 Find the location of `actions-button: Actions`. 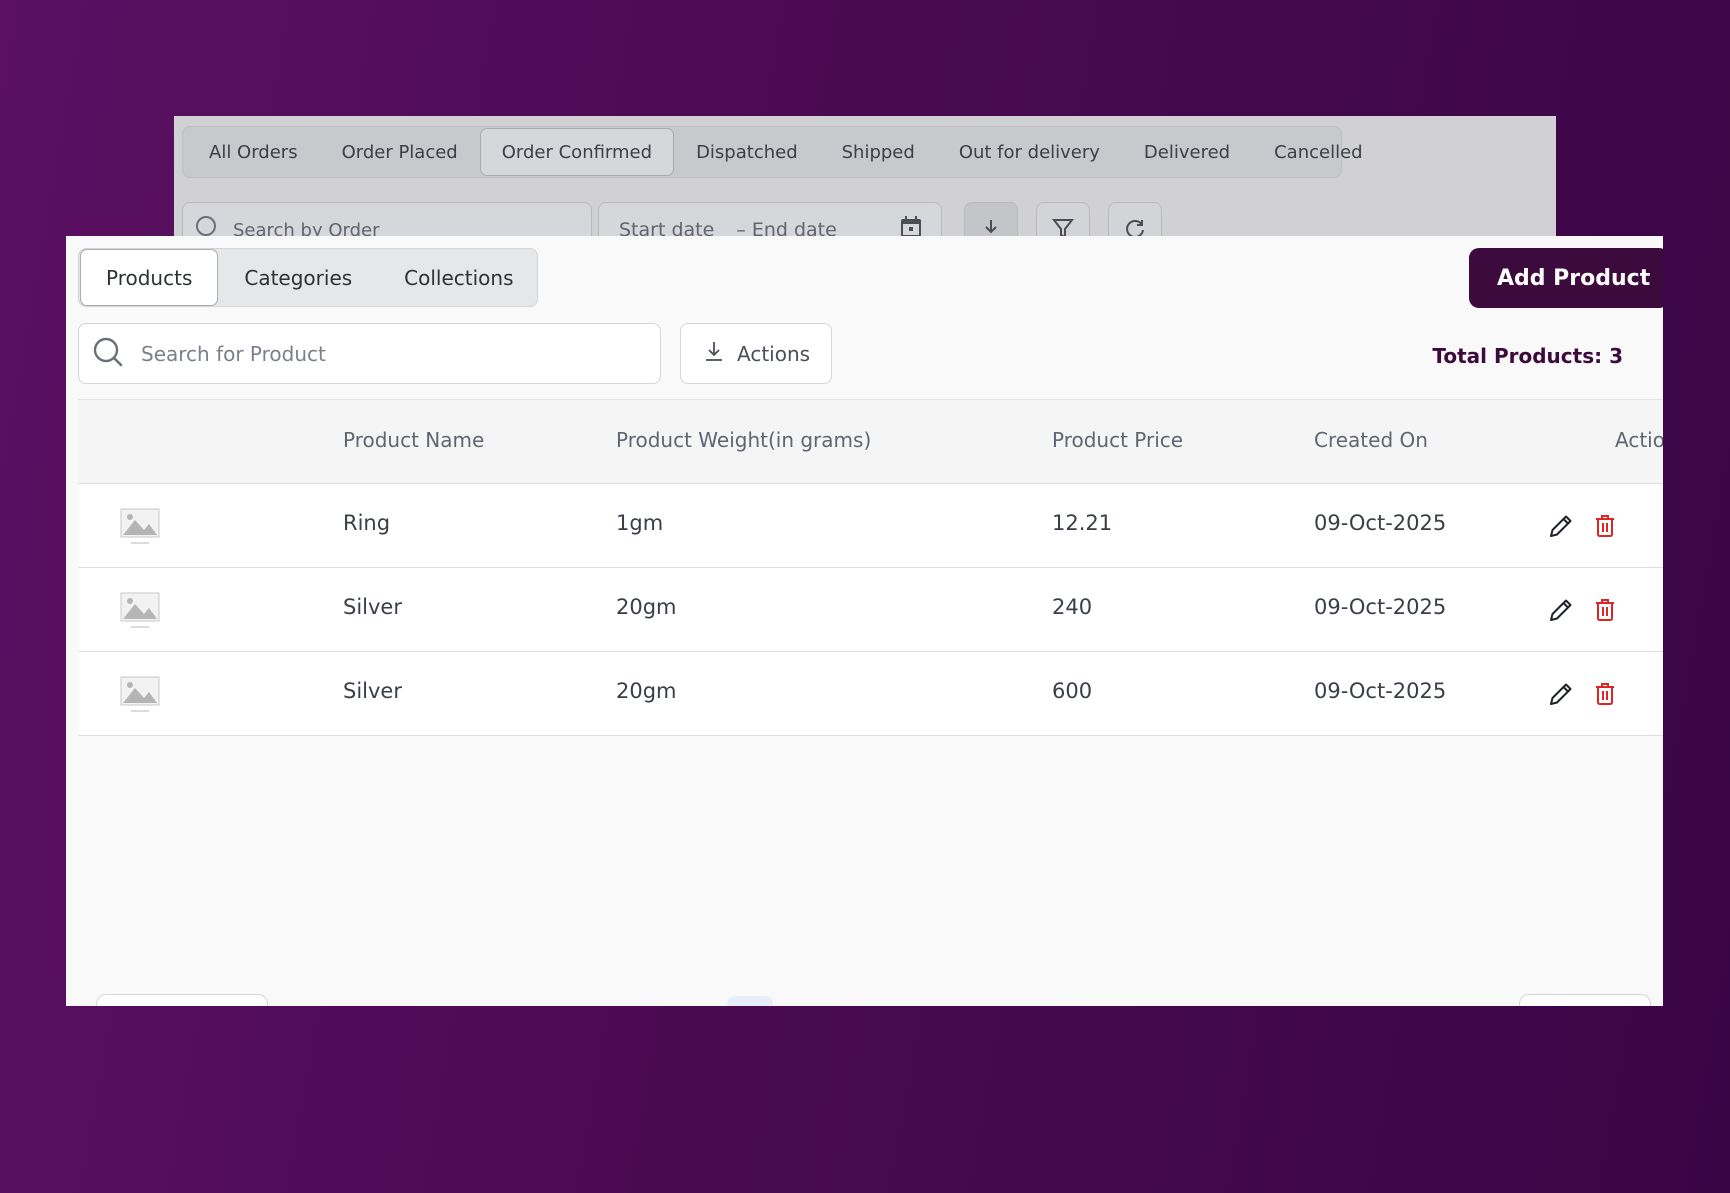

actions-button: Actions is located at coordinates (756, 353).